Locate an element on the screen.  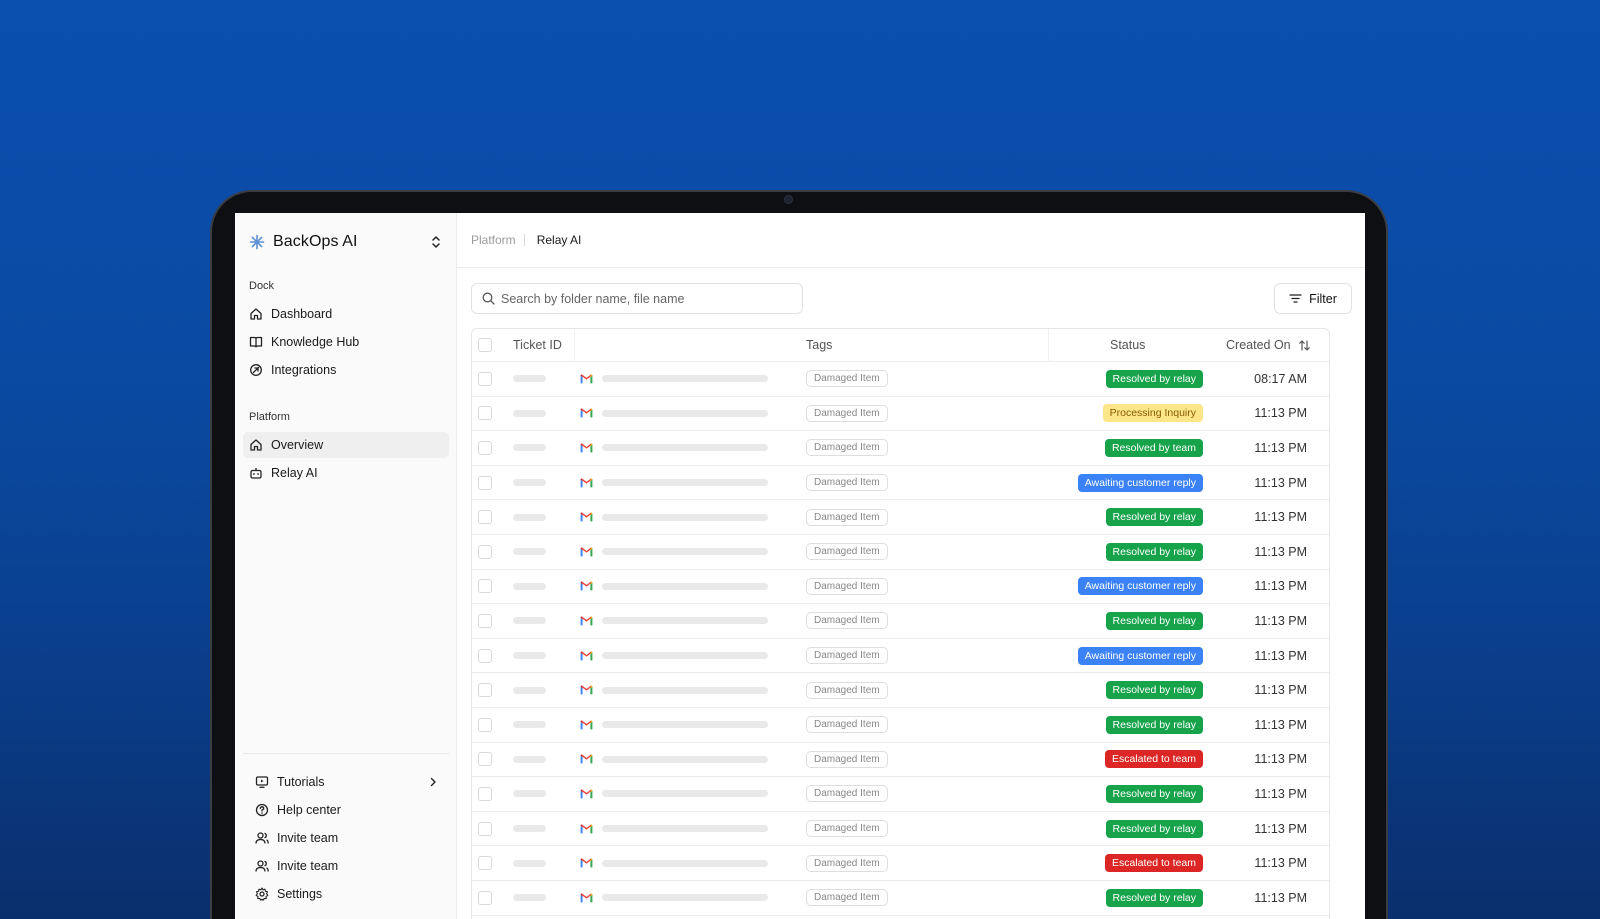
status-badge: Resolved by team is located at coordinates (1153, 447).